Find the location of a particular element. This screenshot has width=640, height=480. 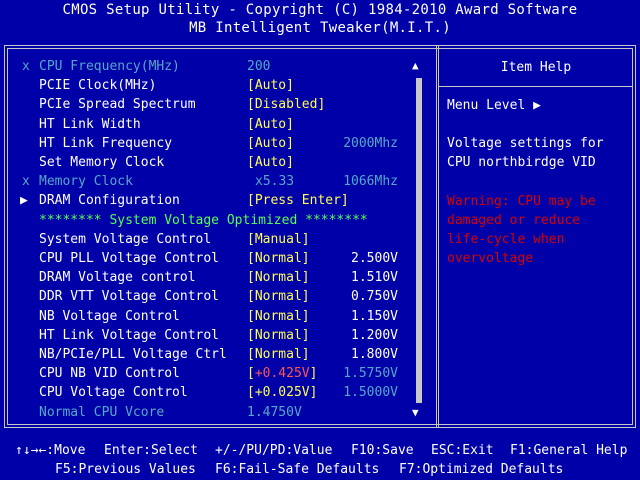

setting-readout: 1066Mhz is located at coordinates (370, 181).